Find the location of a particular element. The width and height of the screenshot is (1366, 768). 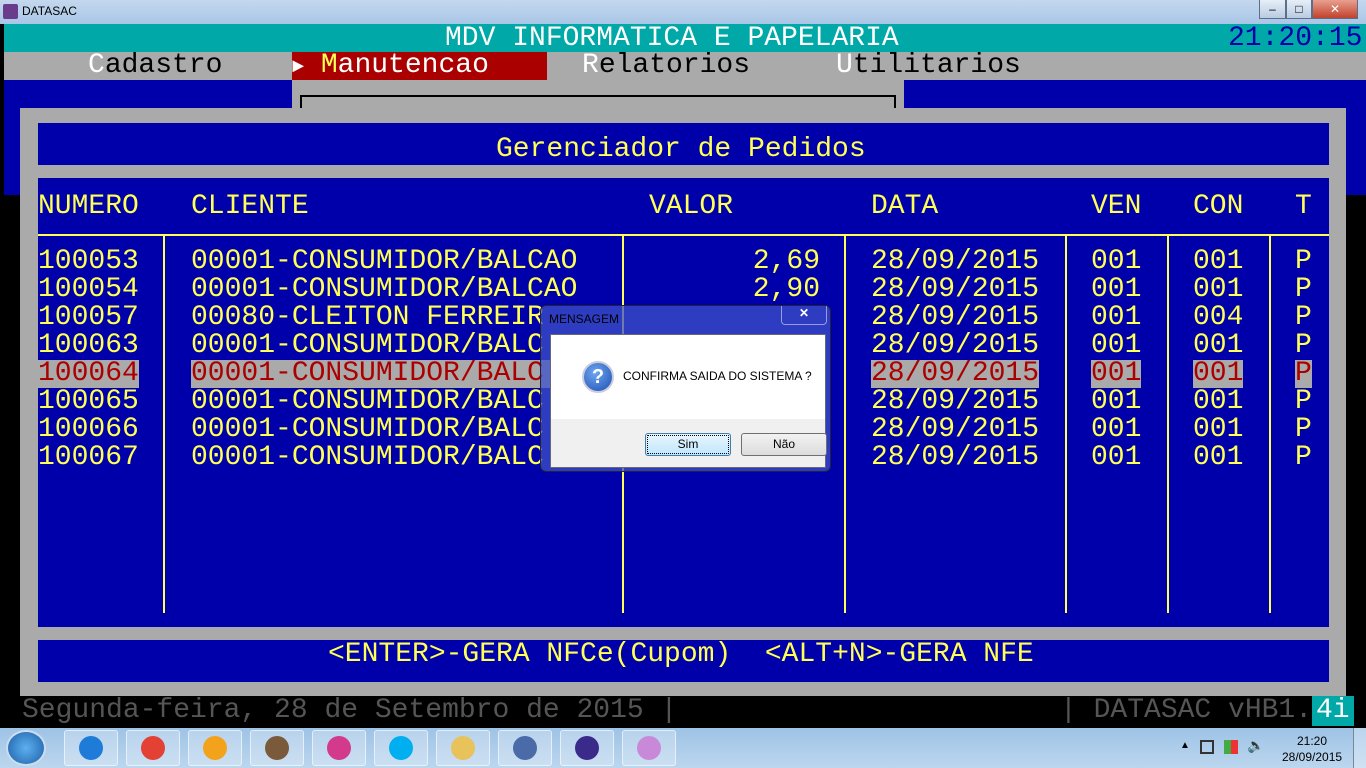

cell-numero: 100054 is located at coordinates (88, 290).